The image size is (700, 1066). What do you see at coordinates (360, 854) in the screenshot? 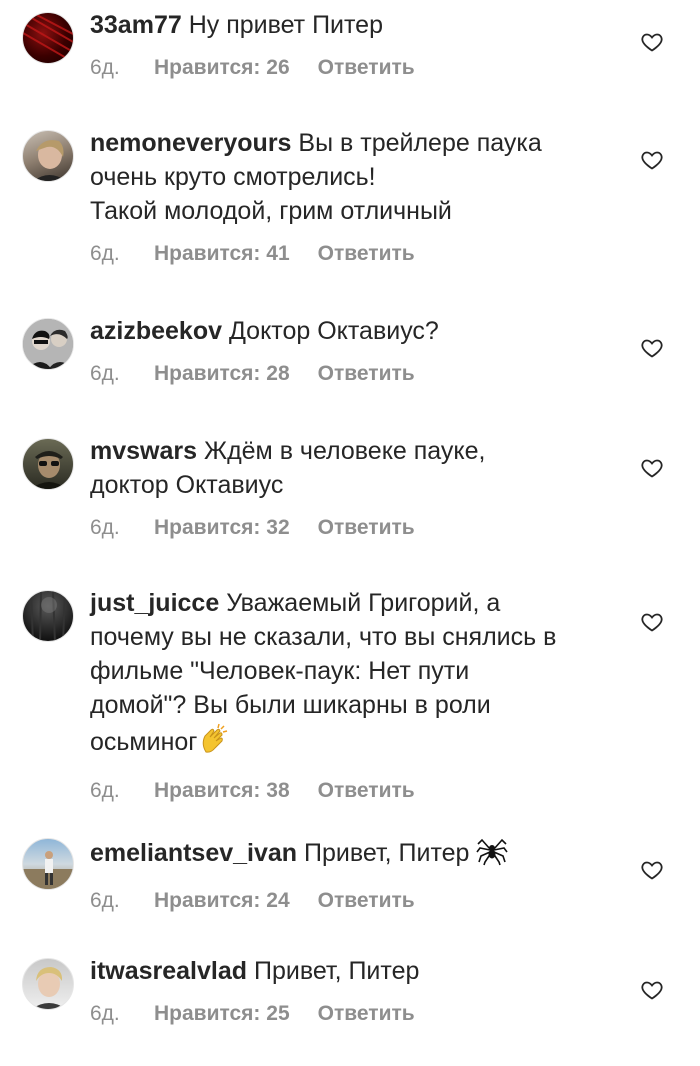
I see `comment-text: emeliantsev_ivan Привет, Питер` at bounding box center [360, 854].